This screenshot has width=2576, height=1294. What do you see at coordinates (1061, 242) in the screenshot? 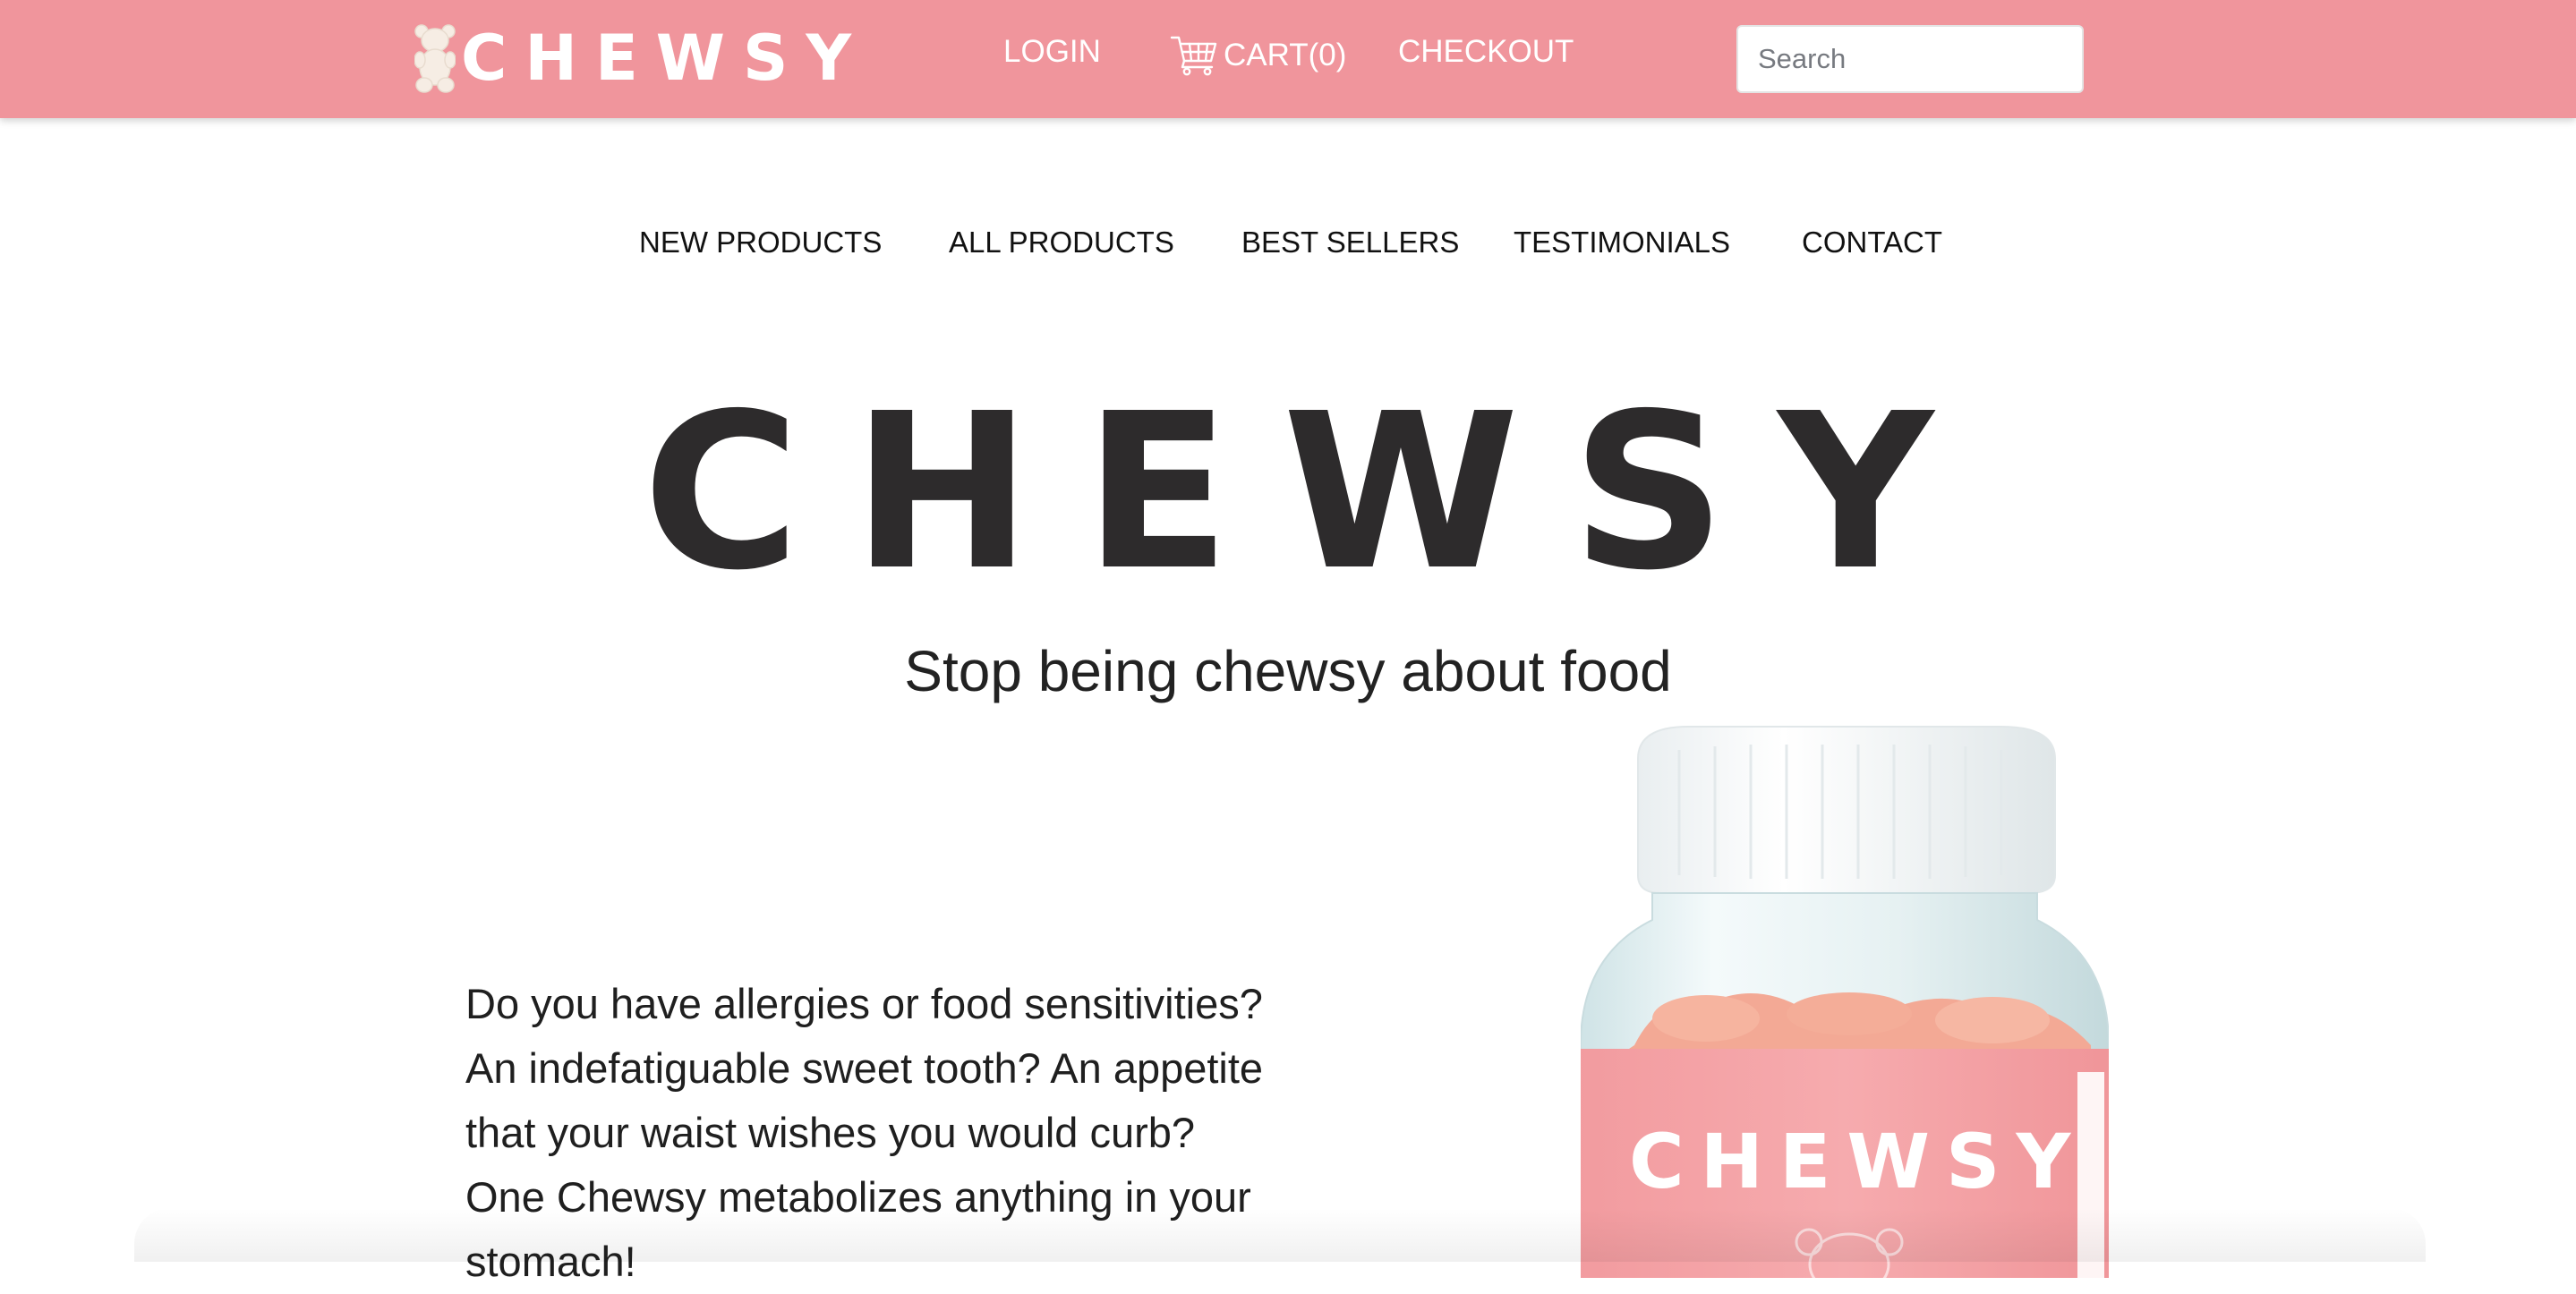
I see `nav-all-products: ALL PRODUCTS` at bounding box center [1061, 242].